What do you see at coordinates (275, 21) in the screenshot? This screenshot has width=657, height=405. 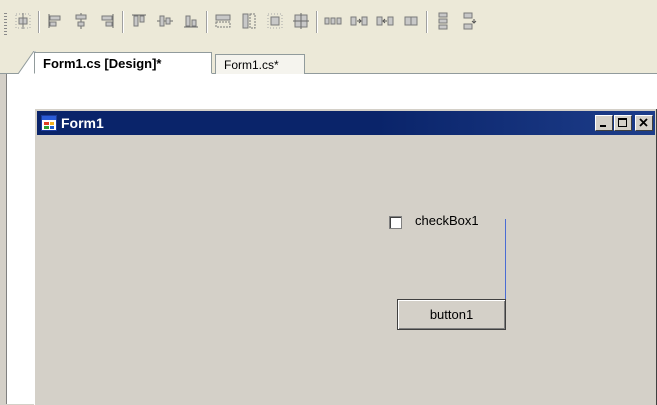 I see `size-to-grid-icon` at bounding box center [275, 21].